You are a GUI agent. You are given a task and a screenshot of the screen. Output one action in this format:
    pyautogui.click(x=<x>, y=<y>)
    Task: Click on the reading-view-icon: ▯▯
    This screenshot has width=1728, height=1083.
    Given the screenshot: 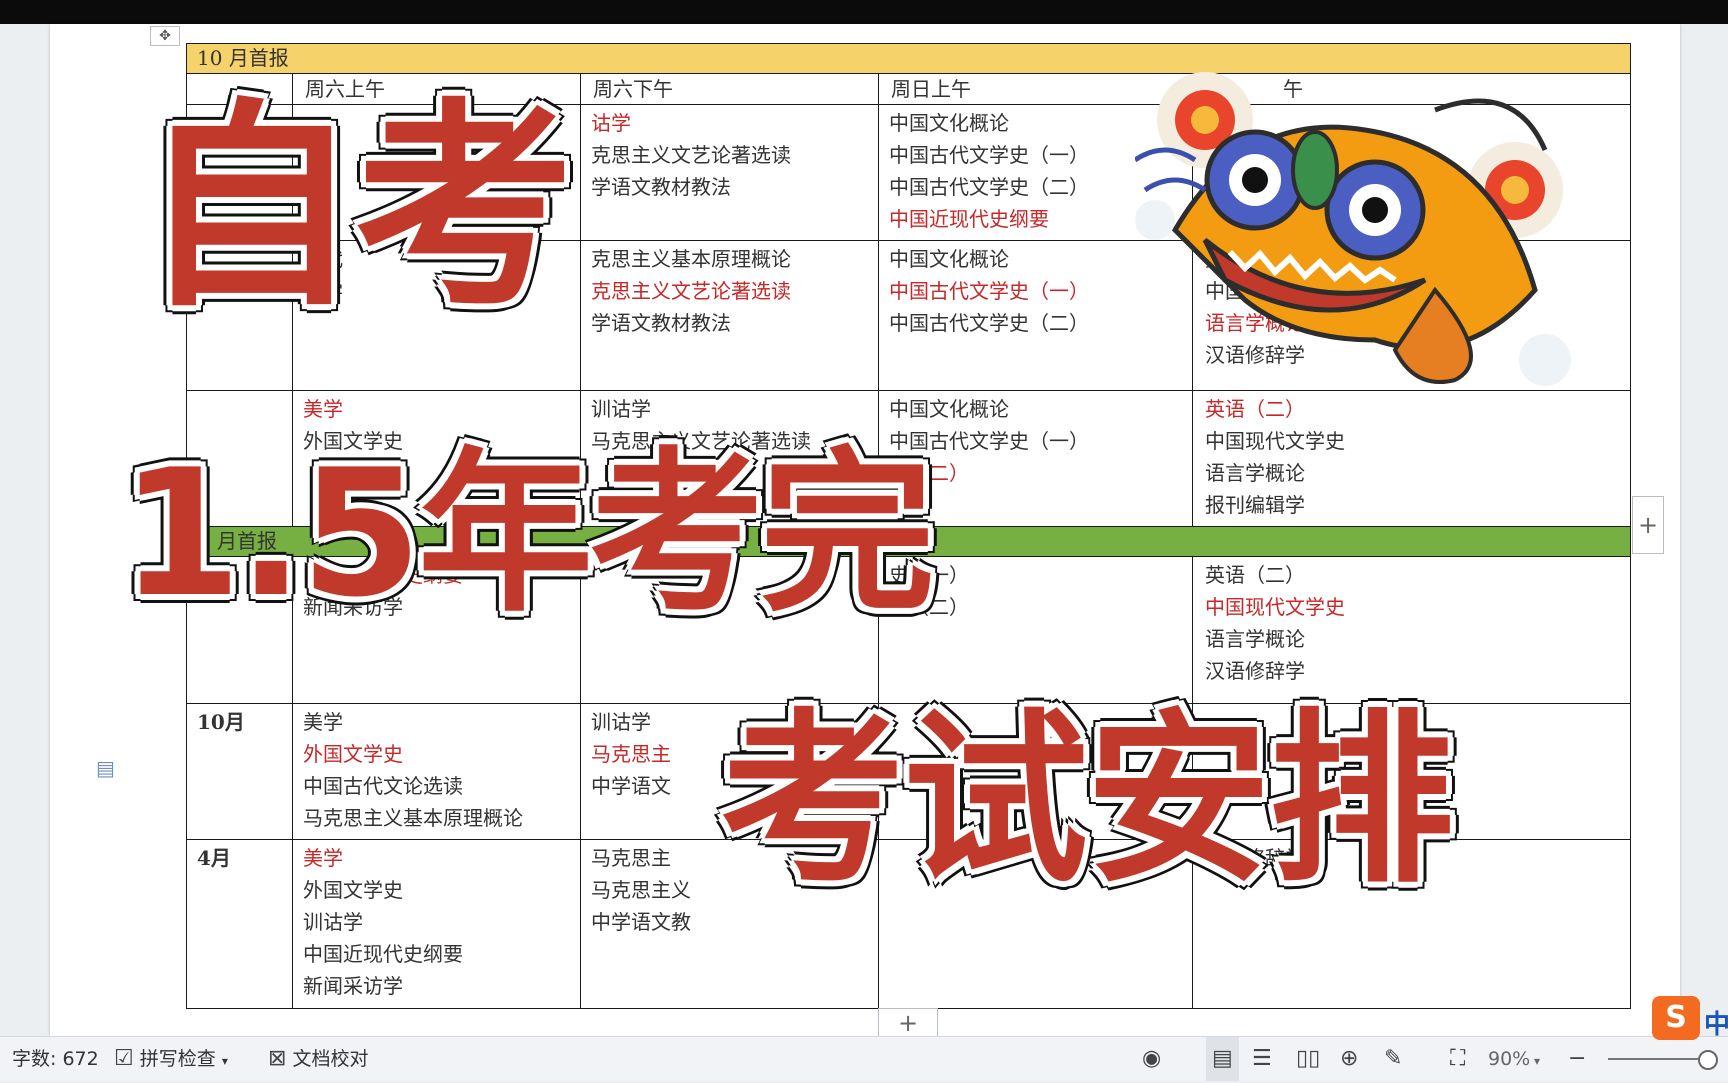 What is the action you would take?
    pyautogui.click(x=1308, y=1059)
    